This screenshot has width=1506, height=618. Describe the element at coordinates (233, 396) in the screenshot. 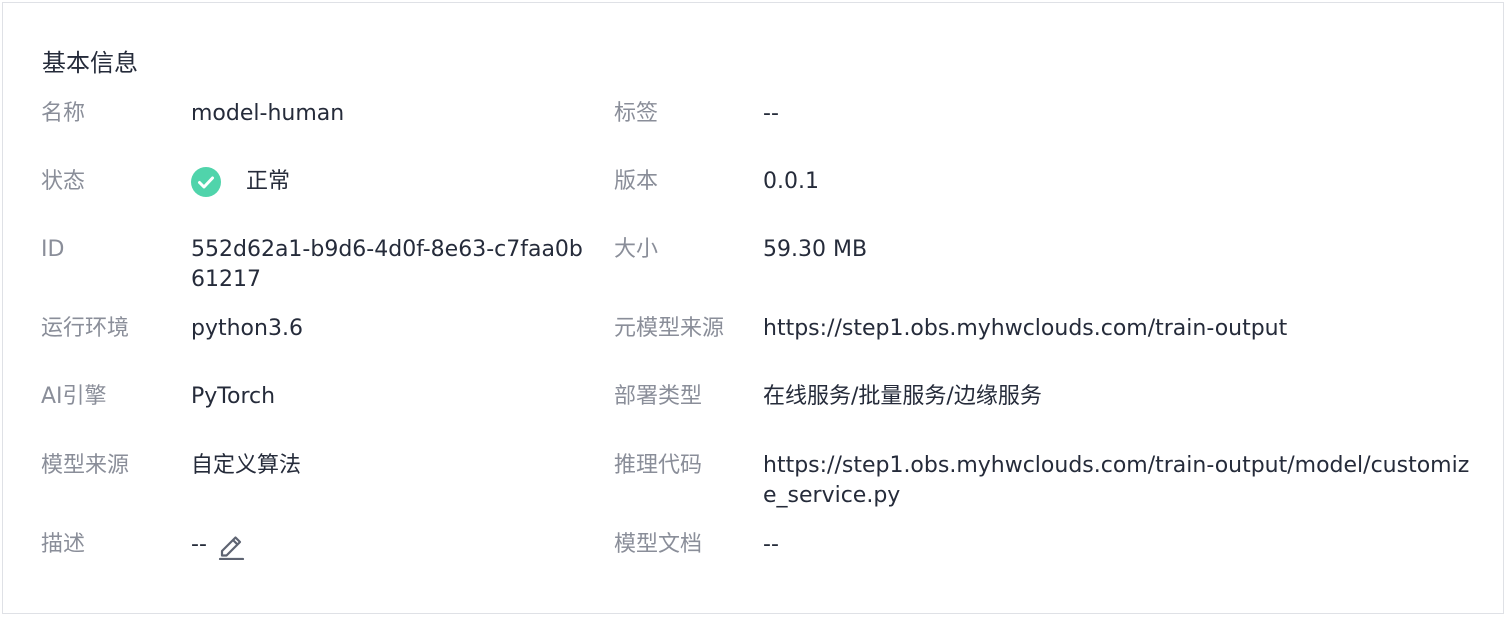

I see `ai-engine-value: PyTorch` at that location.